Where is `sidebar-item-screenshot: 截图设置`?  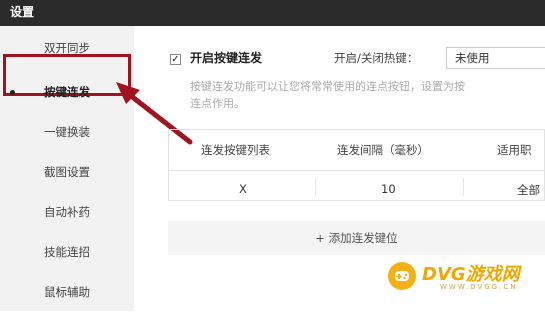
sidebar-item-screenshot: 截图设置 is located at coordinates (67, 172).